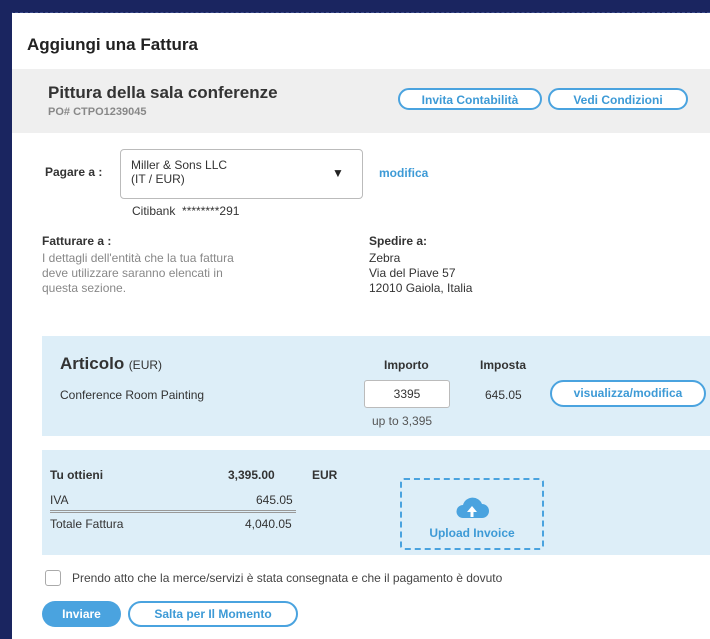 The width and height of the screenshot is (710, 639). Describe the element at coordinates (241, 174) in the screenshot. I see `payee-select: Miller & Sons LLC (IT / EUR) ▼` at that location.